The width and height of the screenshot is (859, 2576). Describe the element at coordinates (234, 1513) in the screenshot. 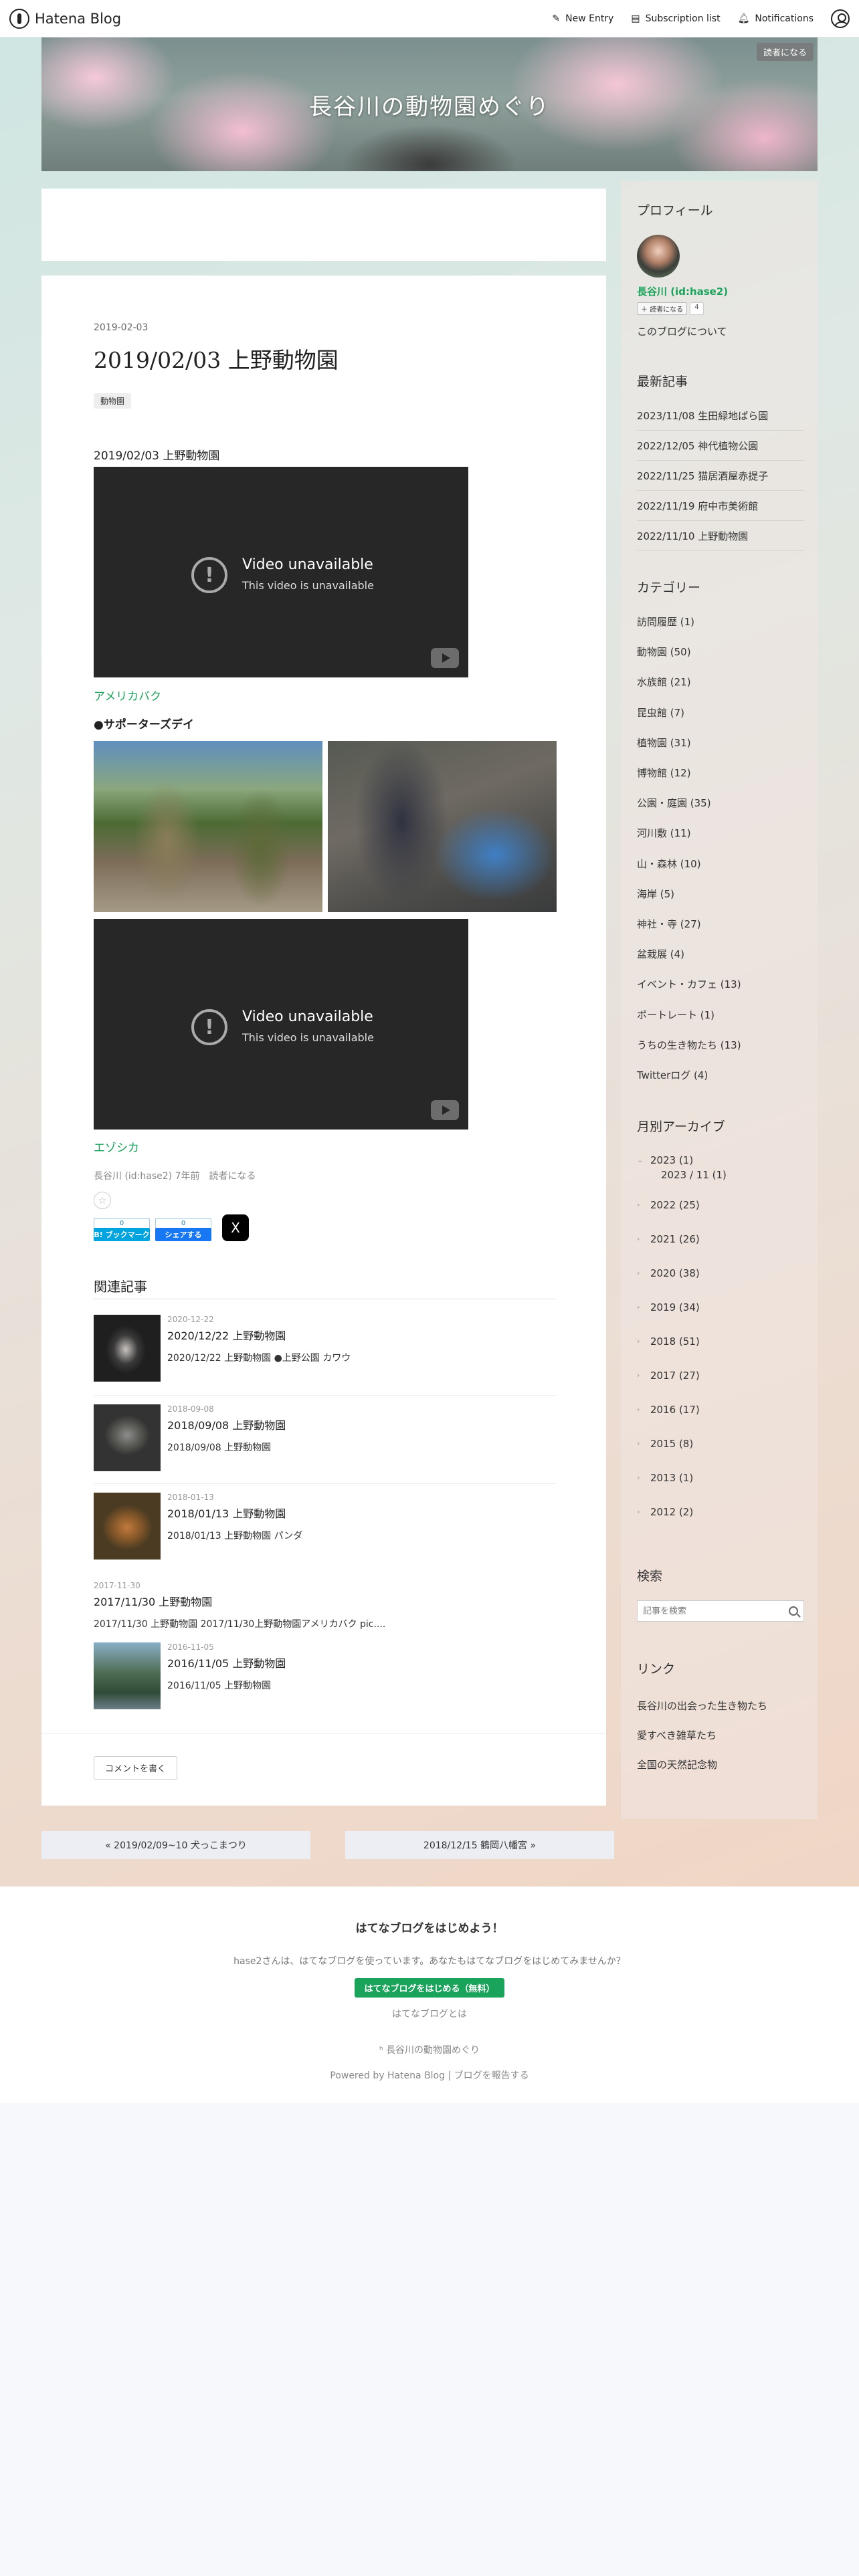

I see `related-title: 2018/01/13 上野動物園` at that location.